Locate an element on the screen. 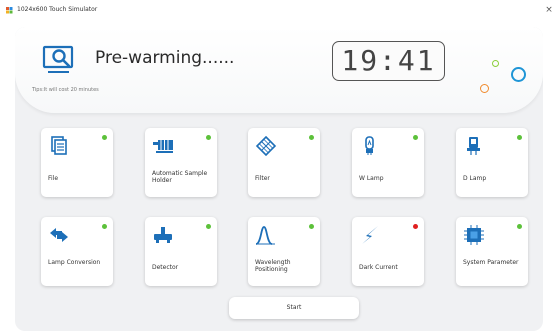 Image resolution: width=556 pixels, height=334 pixels. tile-label: Wavelength Positioning is located at coordinates (273, 266).